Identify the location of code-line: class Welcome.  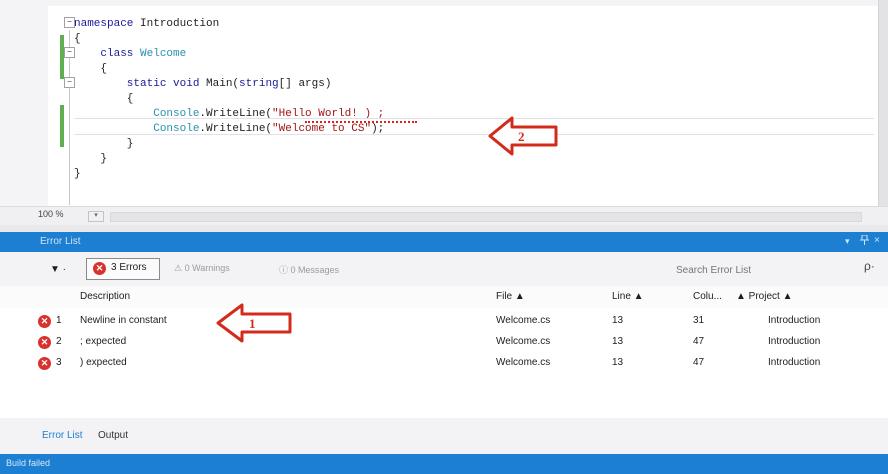
(130, 54).